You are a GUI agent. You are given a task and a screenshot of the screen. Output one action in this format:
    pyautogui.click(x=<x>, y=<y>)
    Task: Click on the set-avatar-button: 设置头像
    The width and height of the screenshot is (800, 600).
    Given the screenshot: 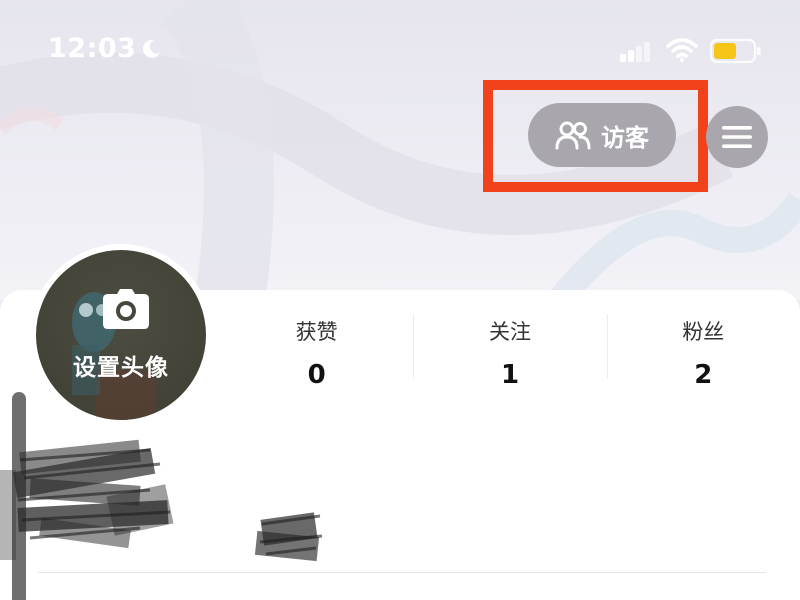 What is the action you would take?
    pyautogui.click(x=121, y=335)
    